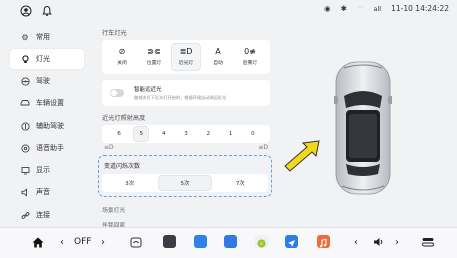 This screenshot has width=457, height=258. I want to click on sidebar-item-label: 车辆设置, so click(50, 103).